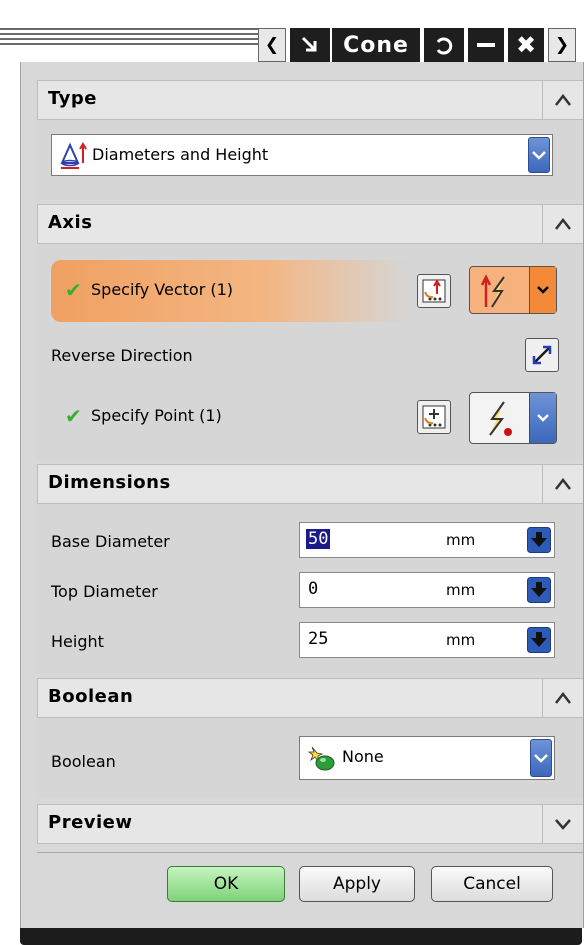  What do you see at coordinates (122, 355) in the screenshot?
I see `reverse-direction-label: Reverse Direction` at bounding box center [122, 355].